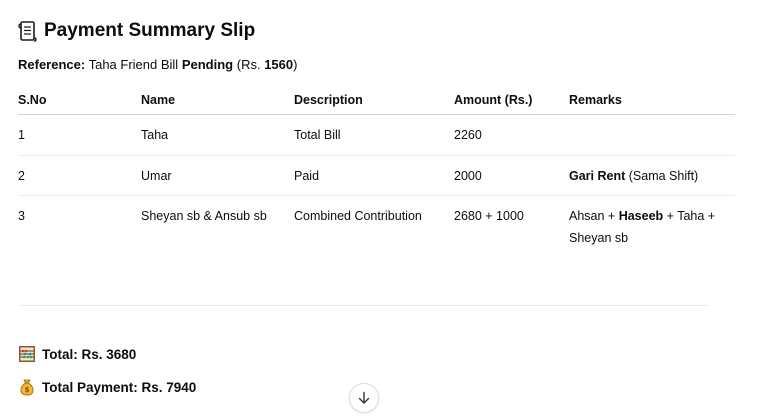 The image size is (758, 419). Describe the element at coordinates (652, 223) in the screenshot. I see `cell-remarks: Ahsan + Haseeb + Taha + Sheyan sb` at that location.